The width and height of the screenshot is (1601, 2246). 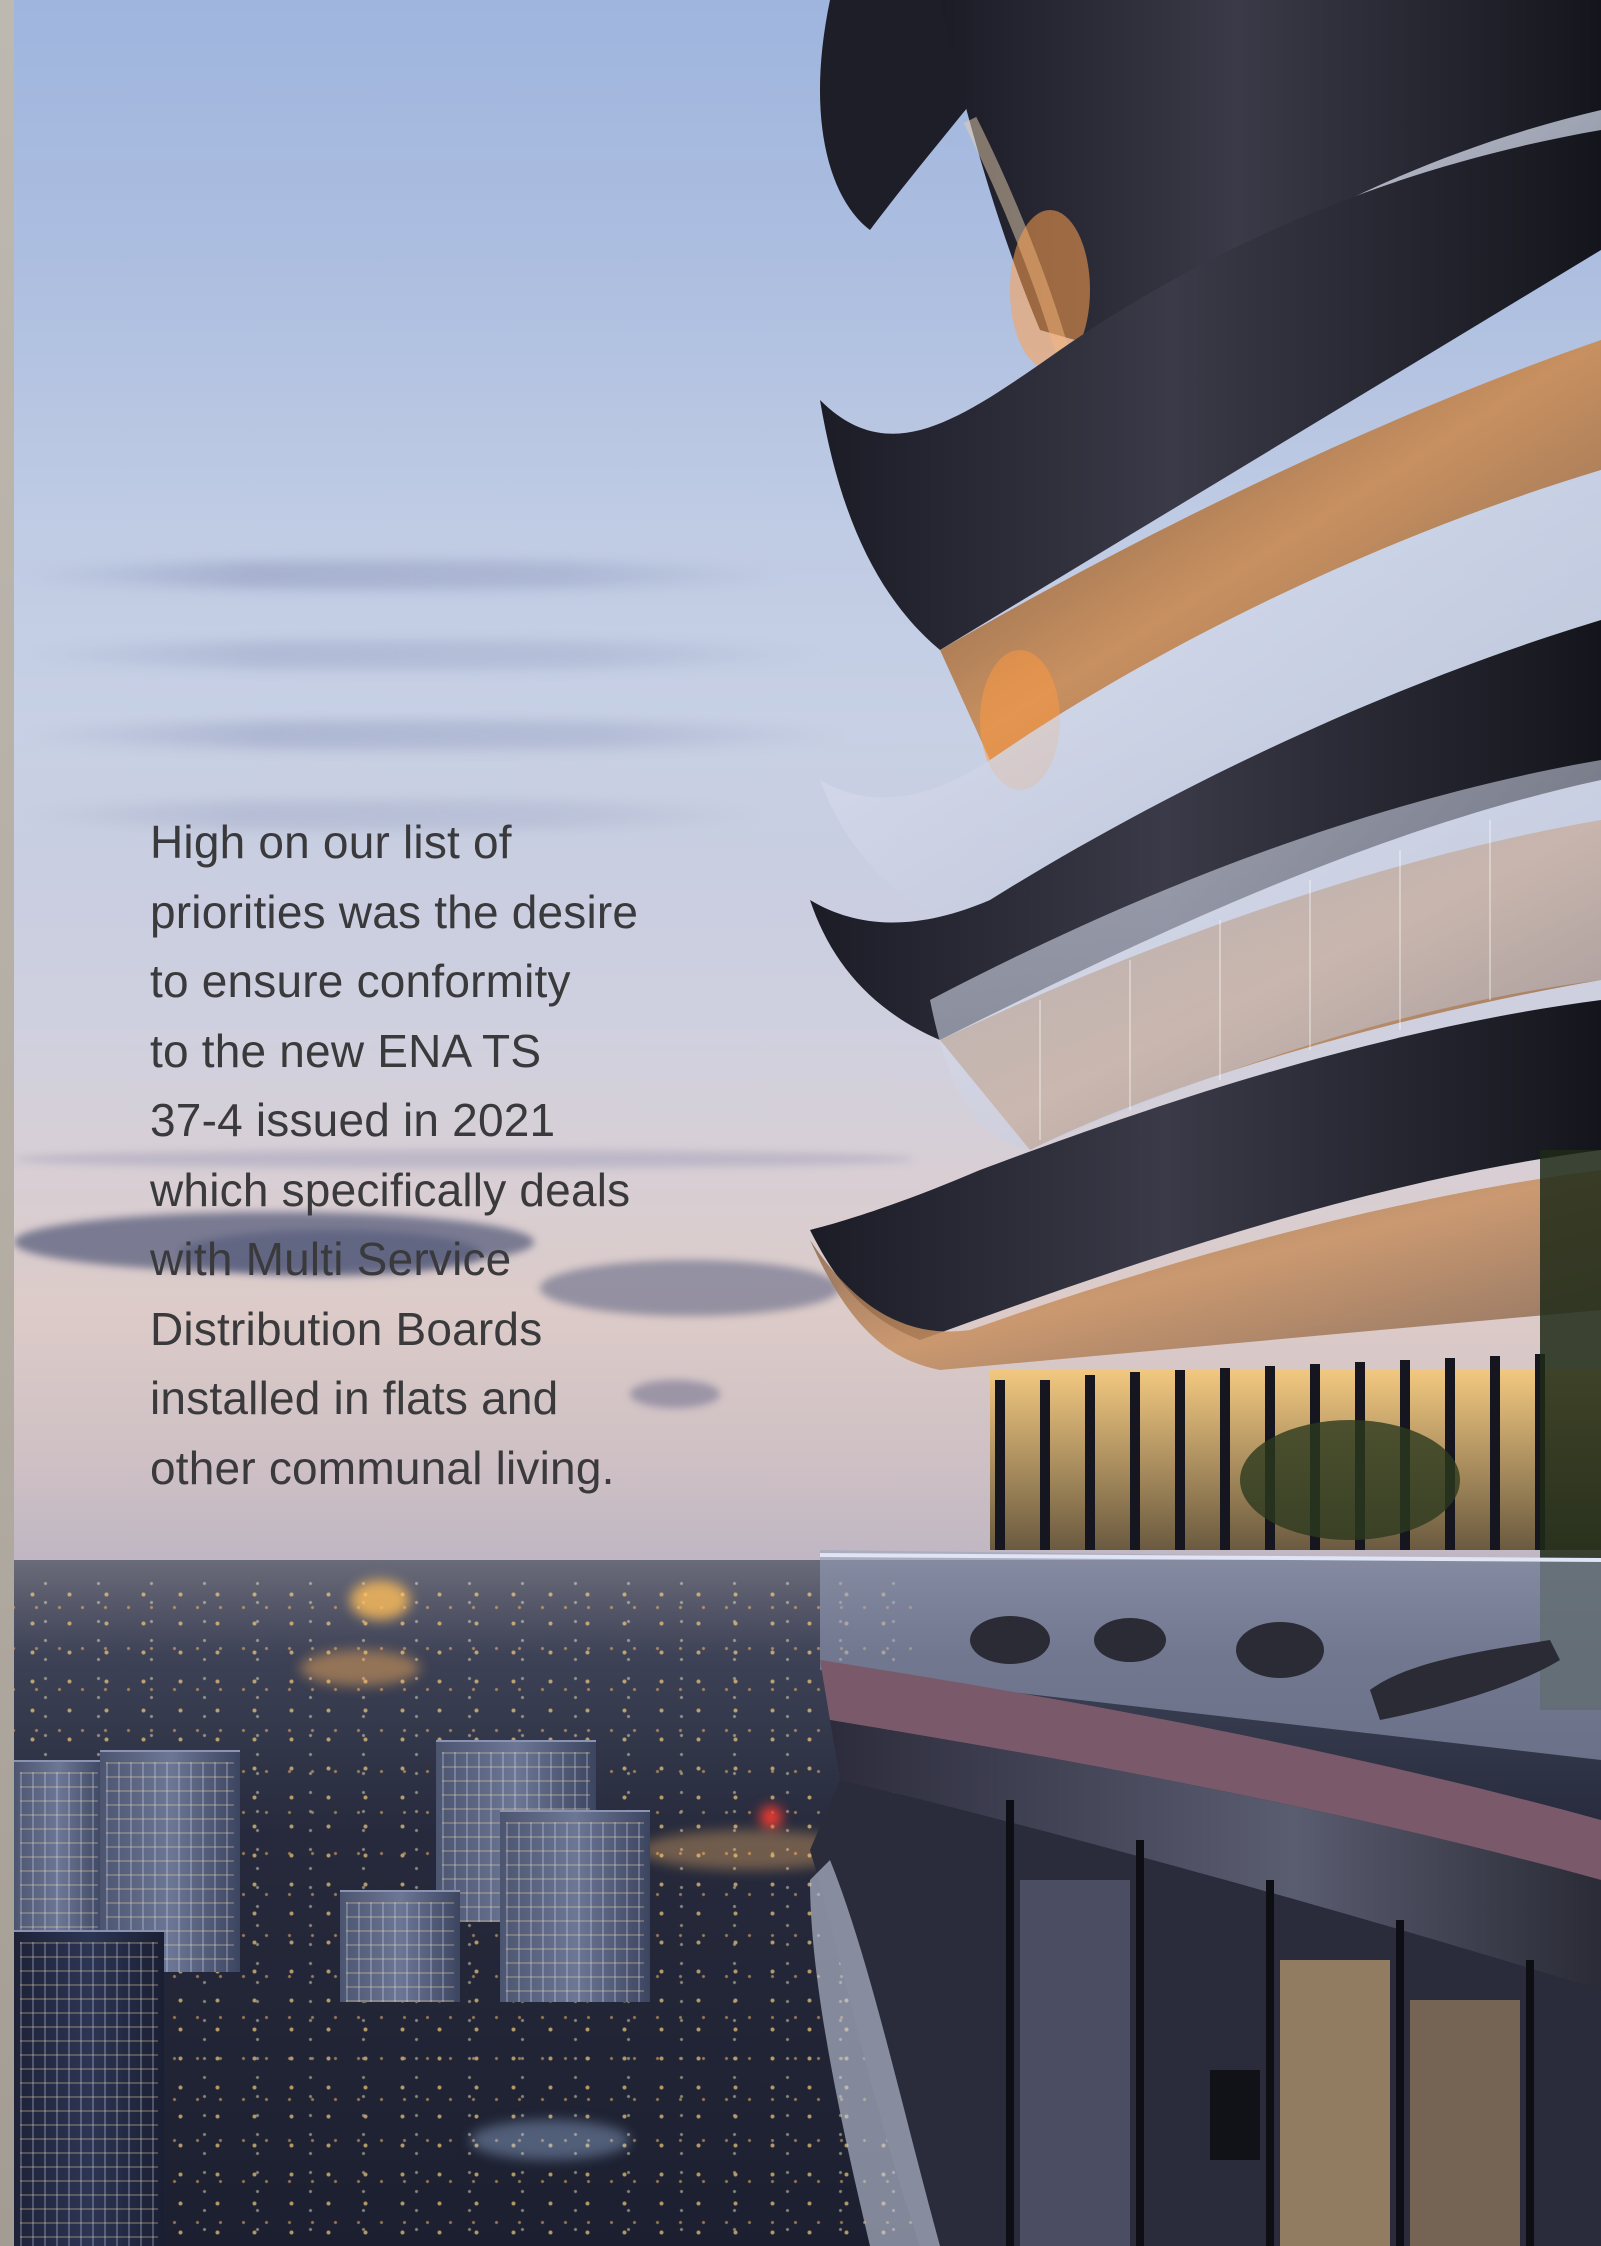 What do you see at coordinates (331, 1259) in the screenshot?
I see `body-line: with Multi Service` at bounding box center [331, 1259].